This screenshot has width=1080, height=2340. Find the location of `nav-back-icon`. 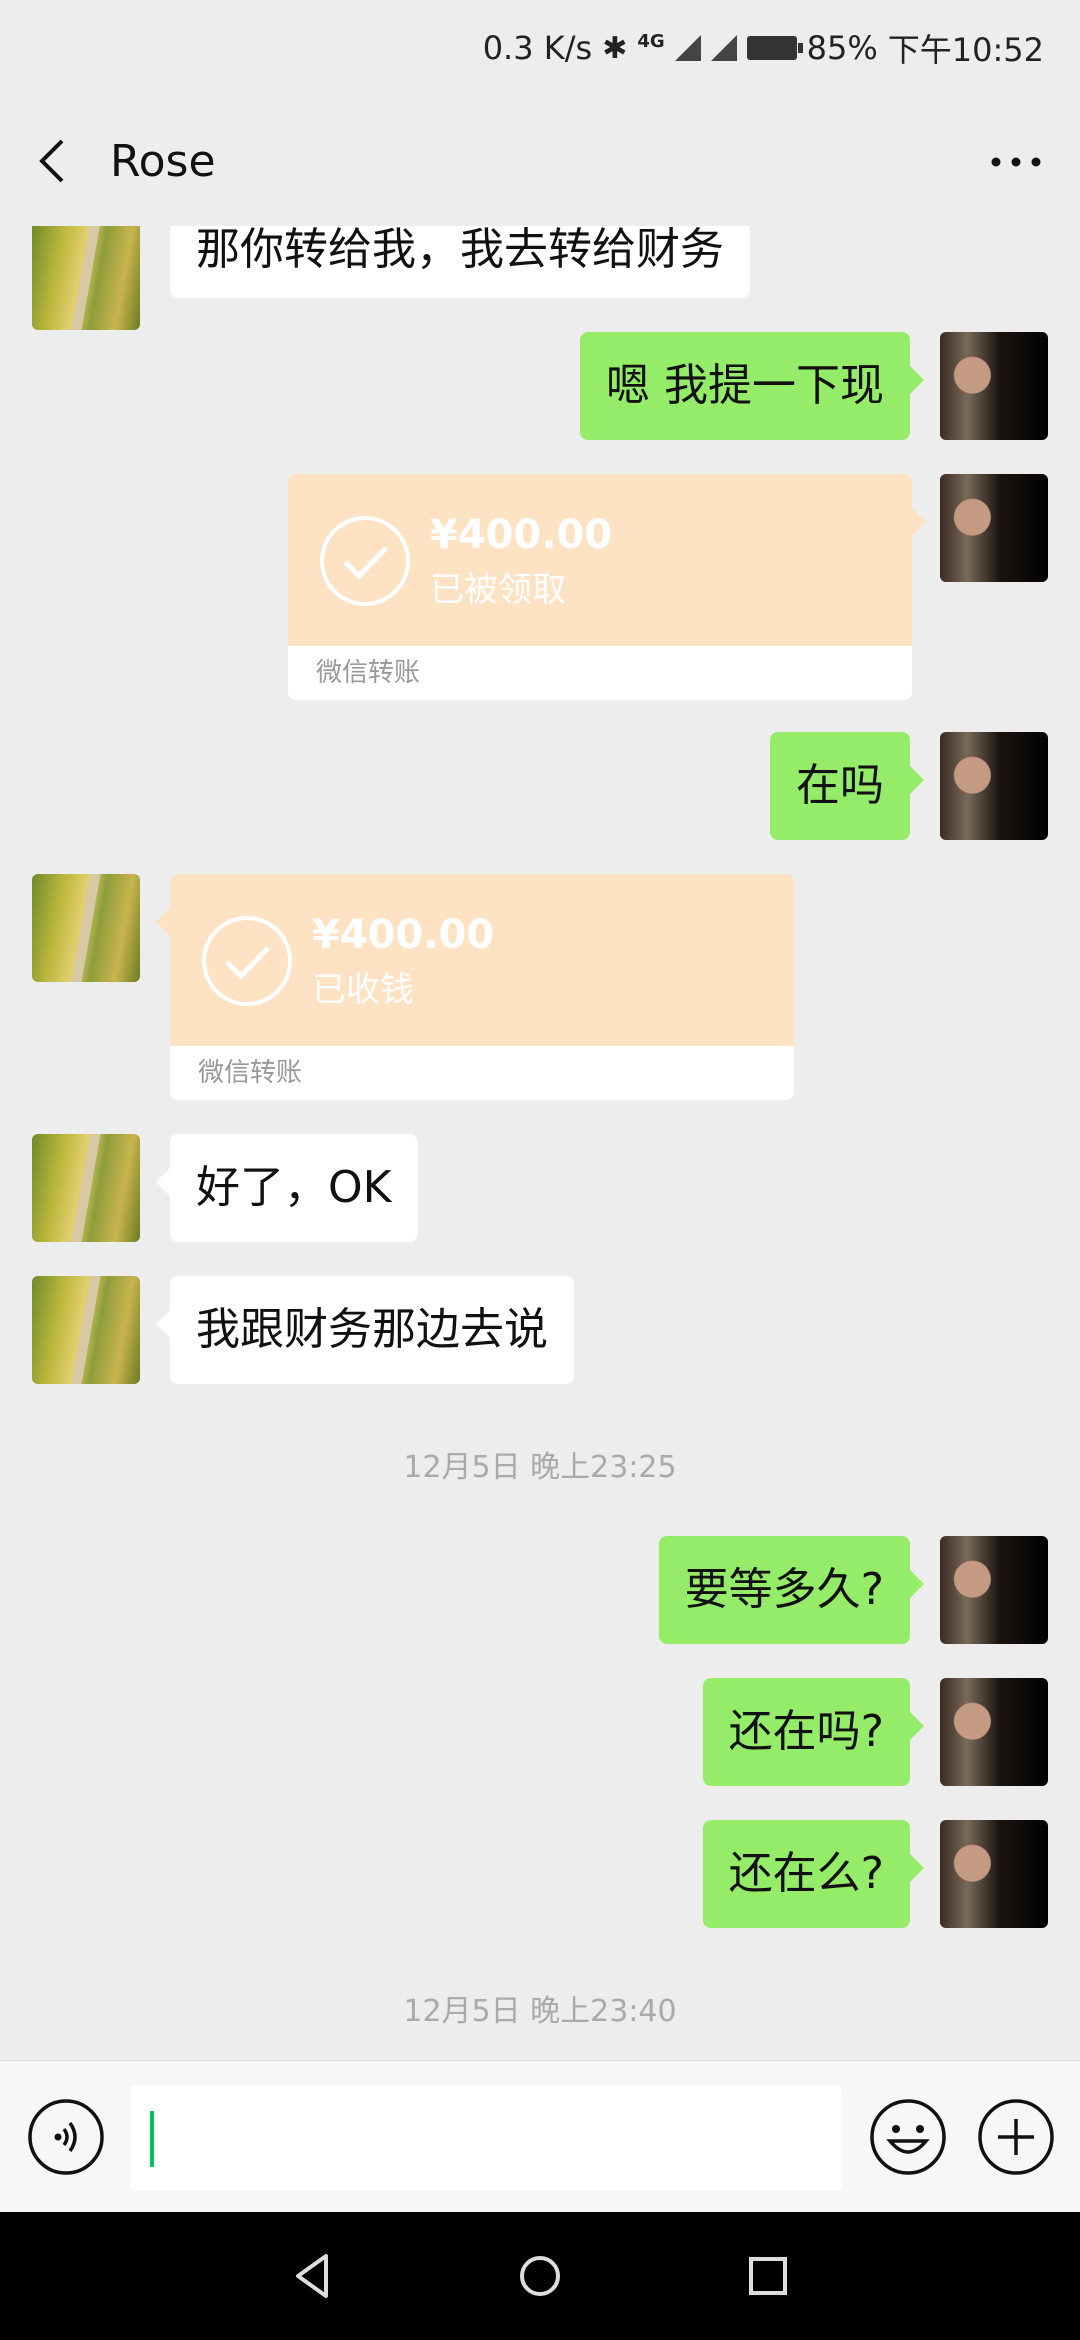

nav-back-icon is located at coordinates (314, 2276).